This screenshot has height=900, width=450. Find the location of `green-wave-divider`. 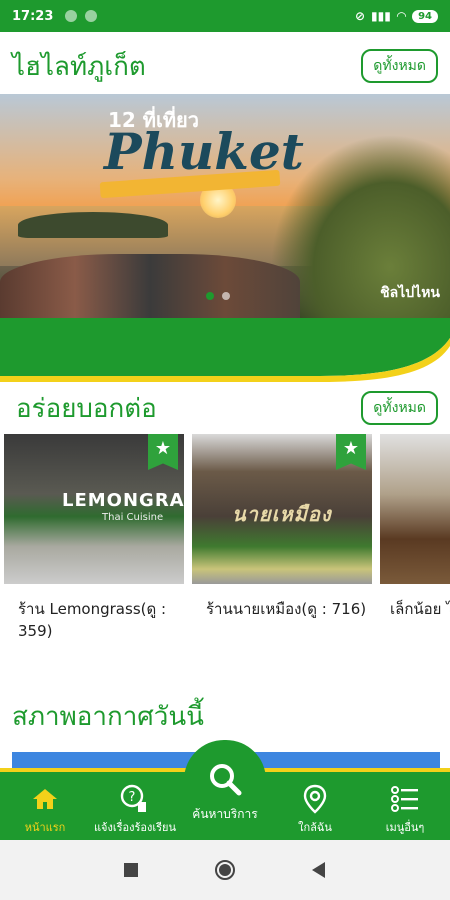

green-wave-divider is located at coordinates (225, 350).